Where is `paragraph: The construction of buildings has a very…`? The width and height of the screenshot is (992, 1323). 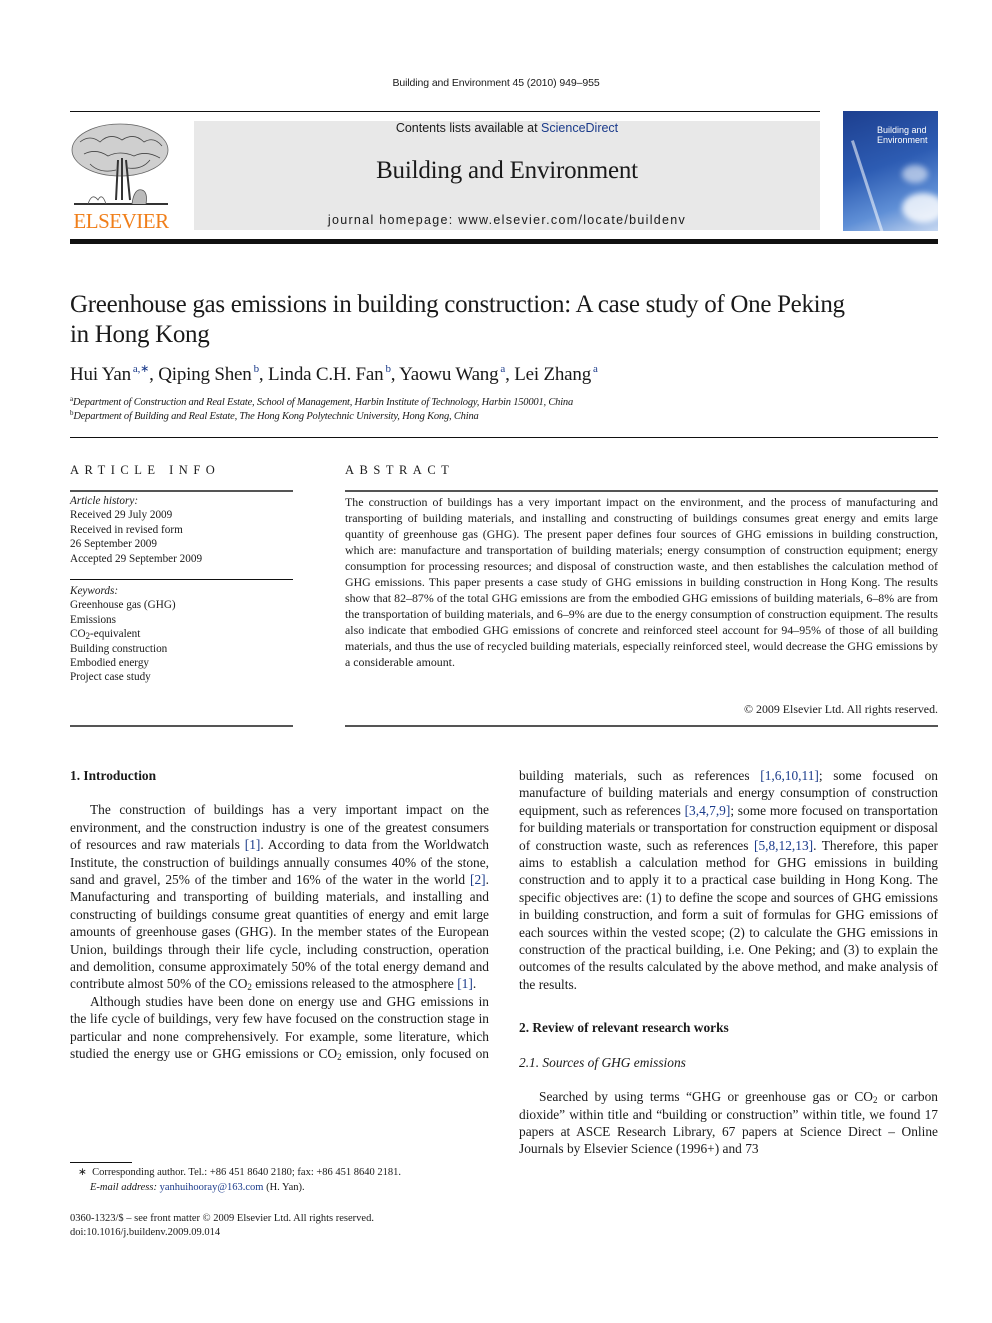 paragraph: The construction of buildings has a very… is located at coordinates (279, 896).